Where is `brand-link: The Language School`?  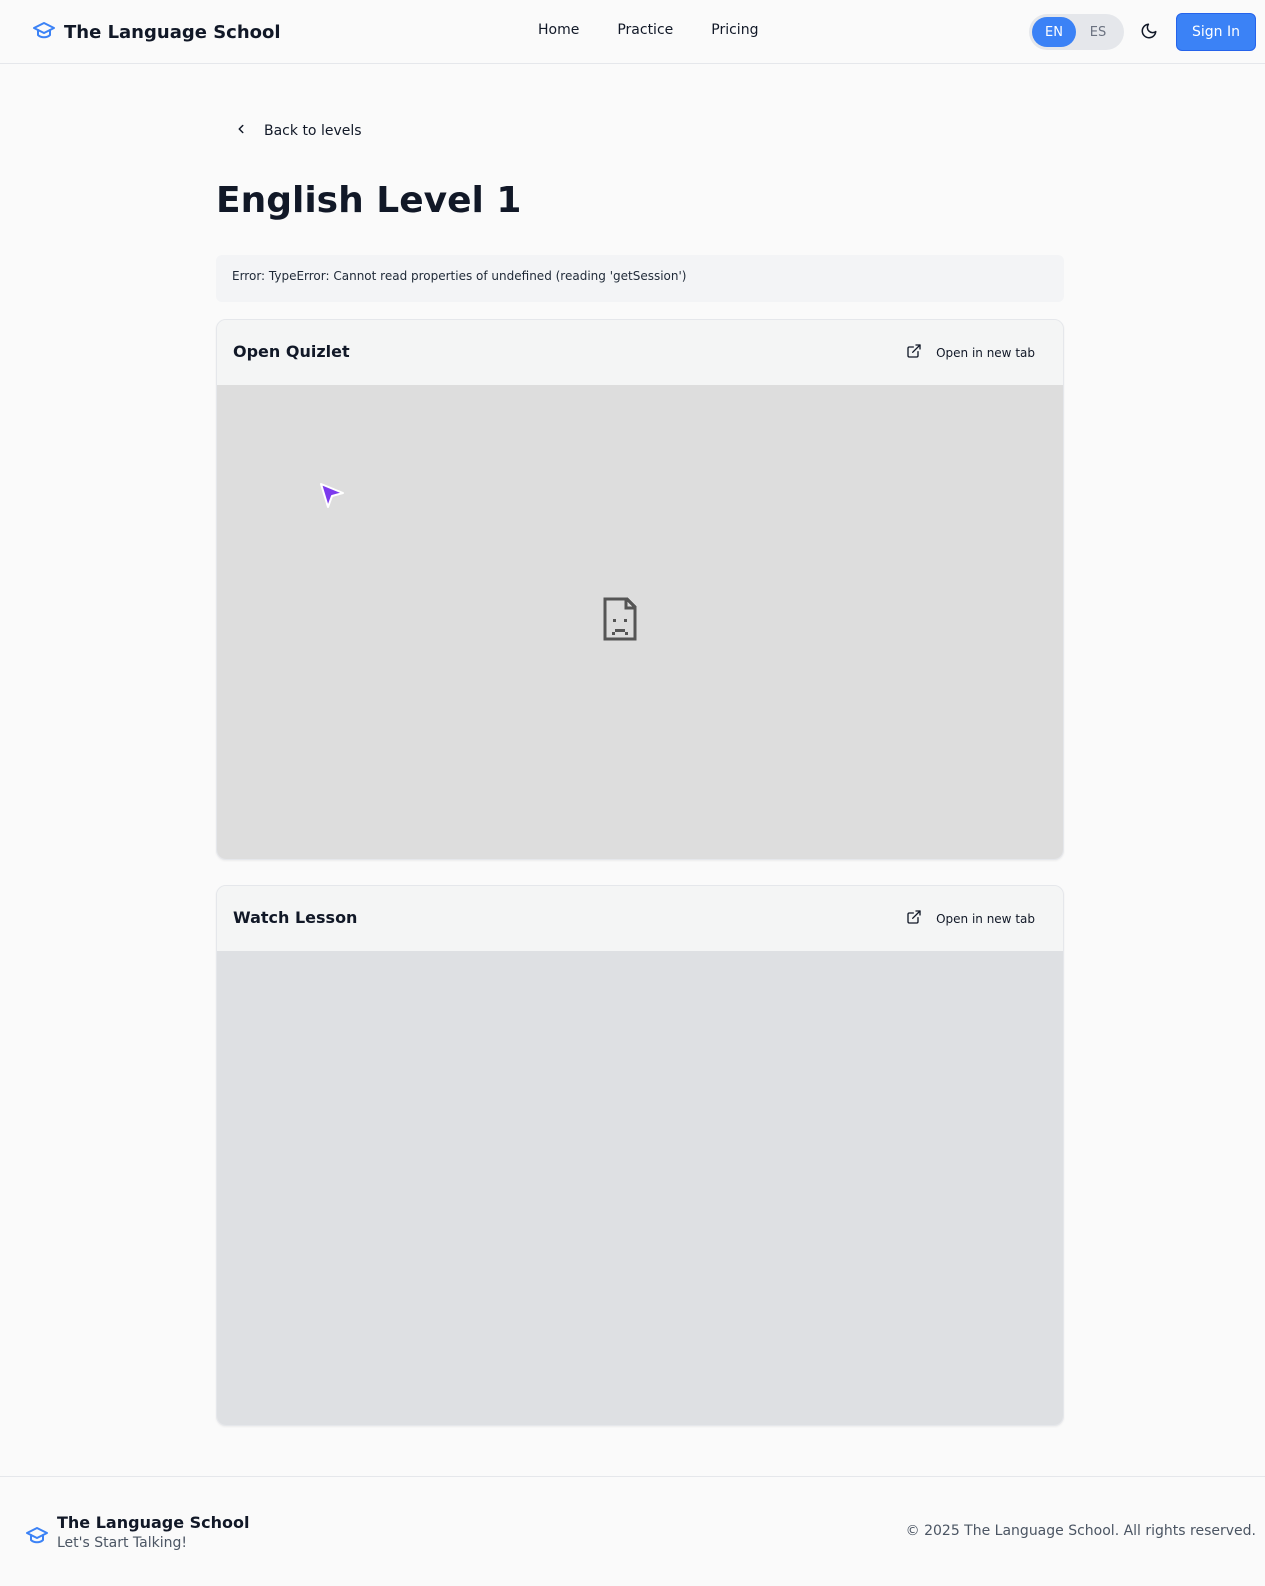
brand-link: The Language School is located at coordinates (156, 32).